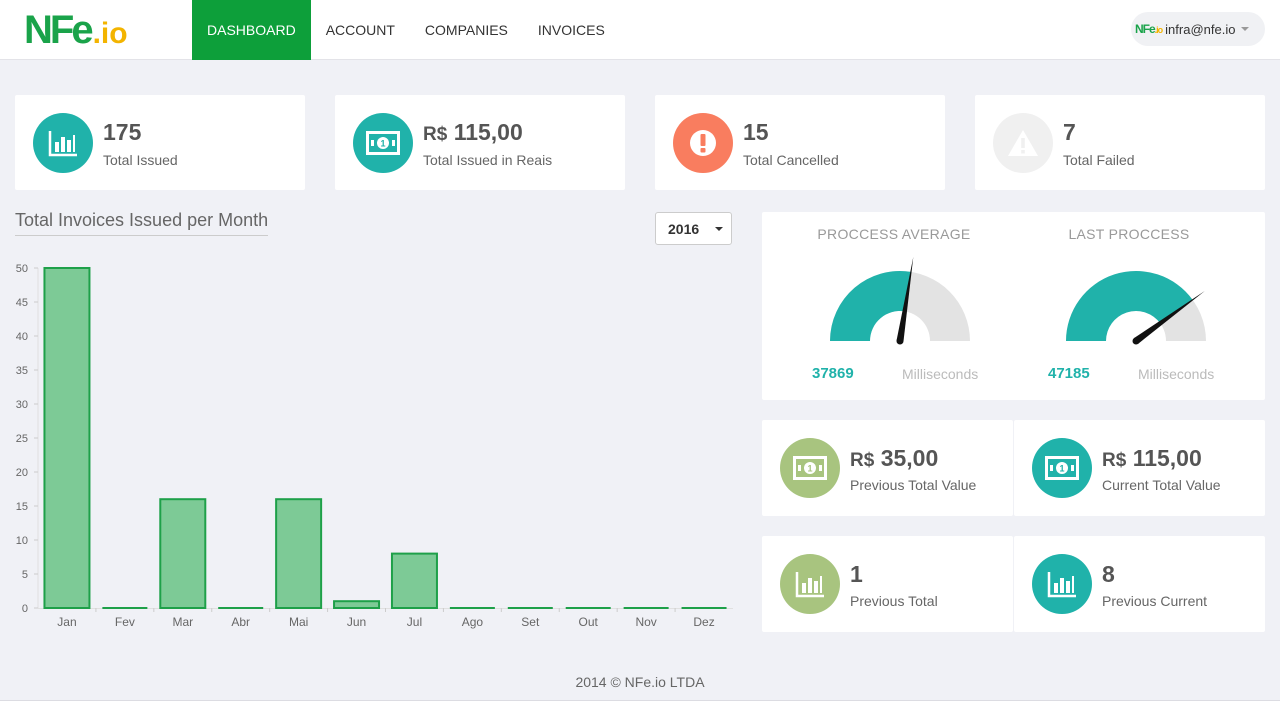 This screenshot has width=1280, height=701. I want to click on y-tick-label: 5, so click(25, 575).